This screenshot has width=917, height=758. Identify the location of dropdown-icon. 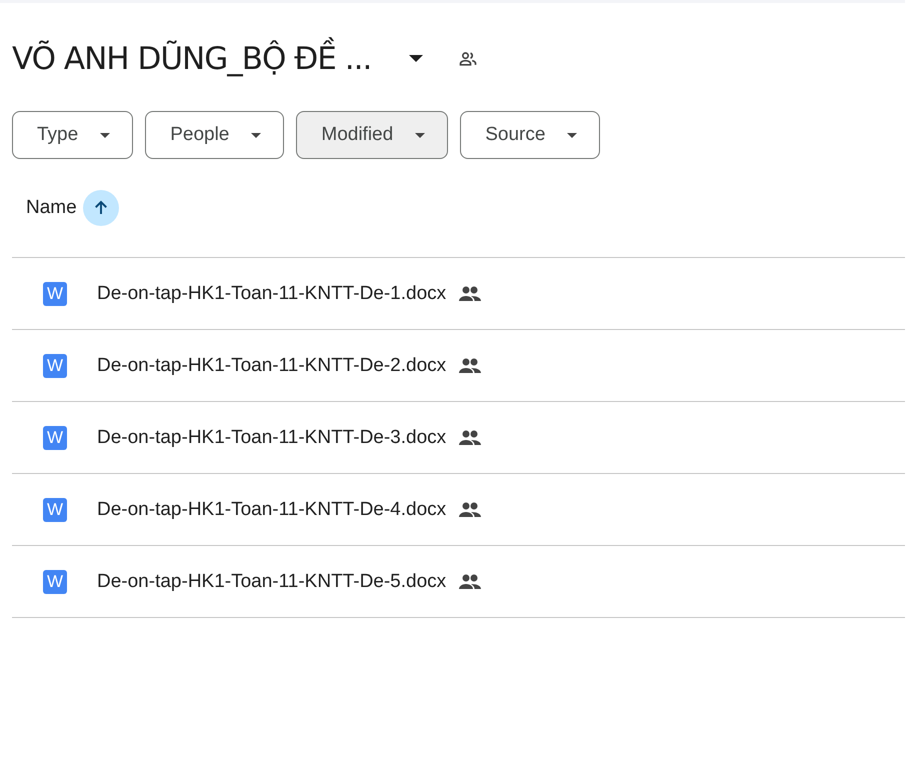
(416, 59).